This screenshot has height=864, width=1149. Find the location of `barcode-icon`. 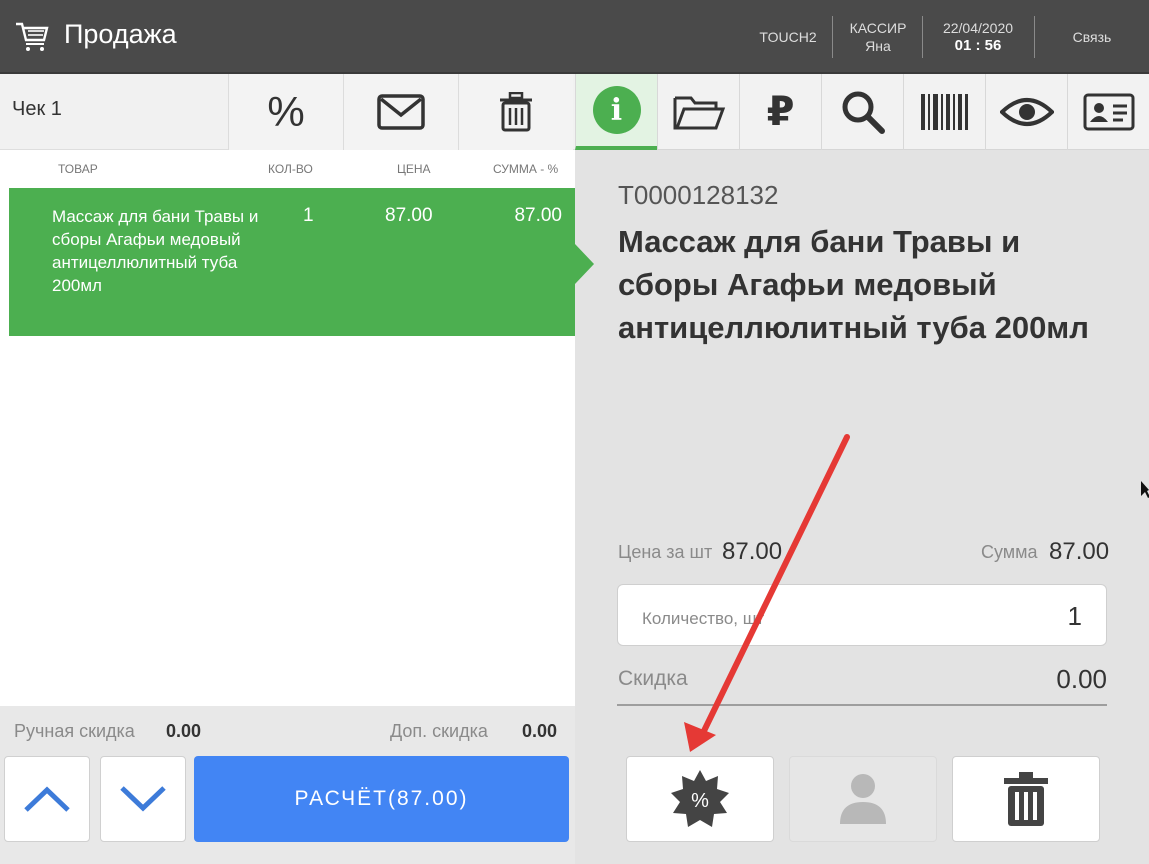

barcode-icon is located at coordinates (944, 112).